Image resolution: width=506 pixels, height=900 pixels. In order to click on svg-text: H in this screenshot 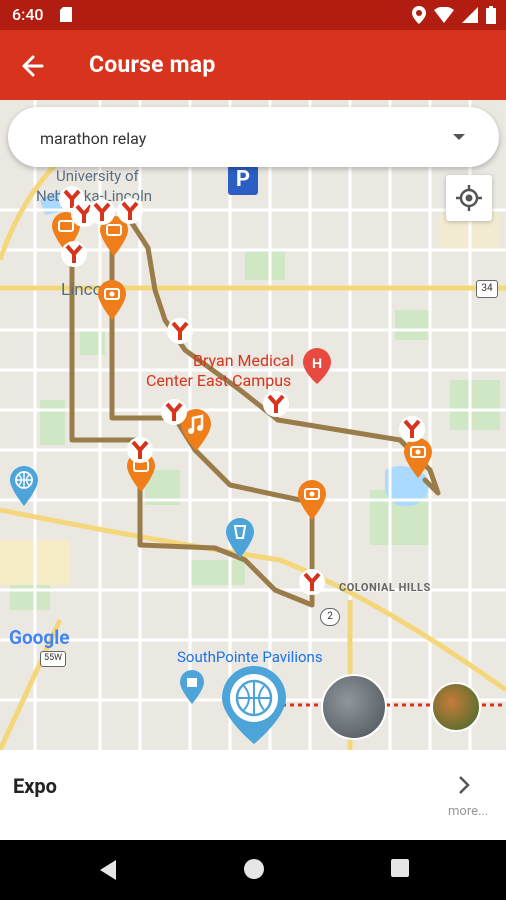, I will do `click(317, 363)`.